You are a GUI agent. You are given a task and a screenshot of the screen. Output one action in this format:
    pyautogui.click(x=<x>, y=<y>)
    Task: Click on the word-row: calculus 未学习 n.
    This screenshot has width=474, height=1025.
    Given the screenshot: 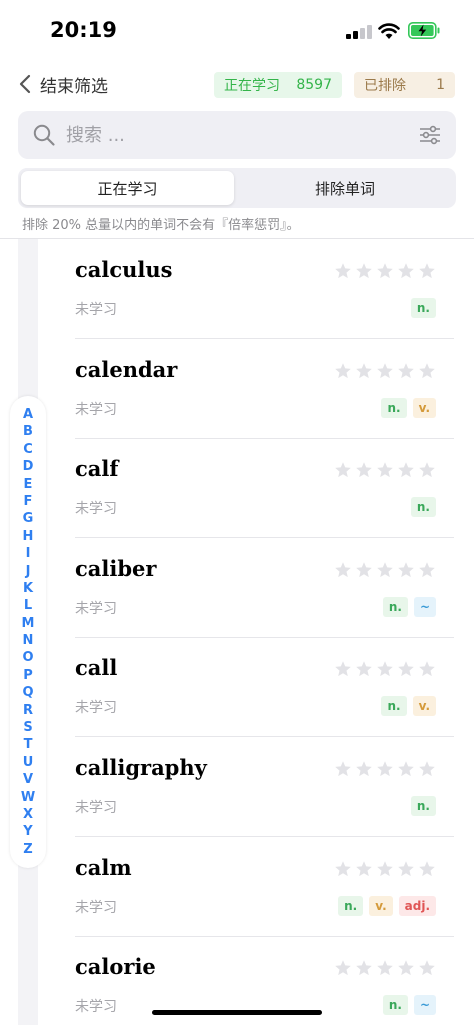 What is the action you would take?
    pyautogui.click(x=264, y=289)
    